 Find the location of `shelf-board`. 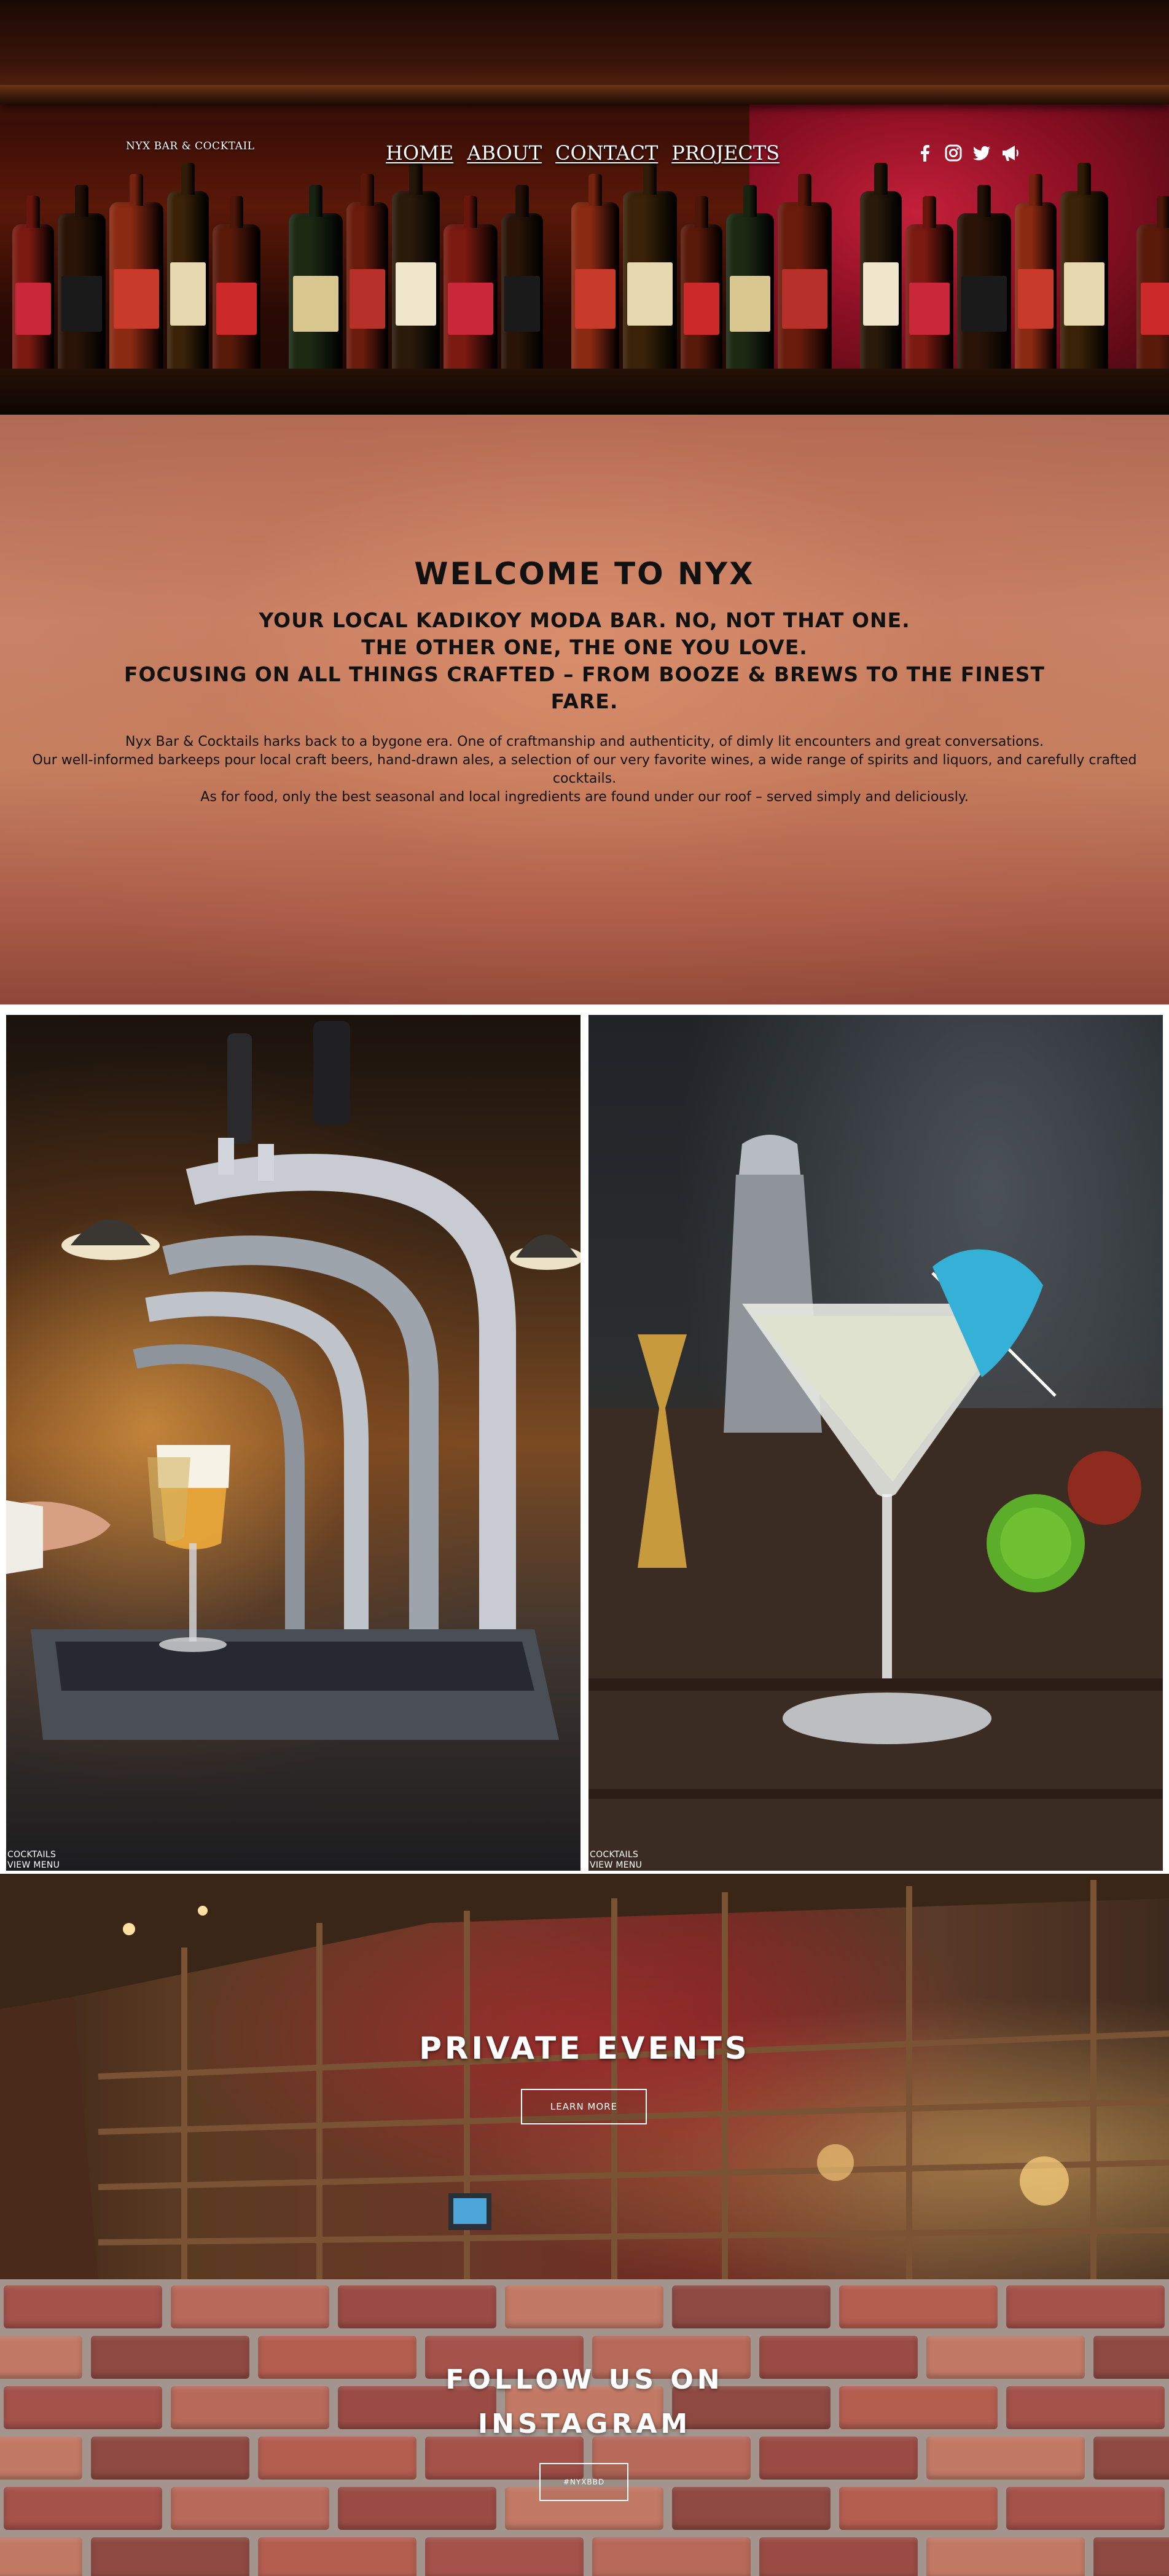

shelf-board is located at coordinates (584, 94).